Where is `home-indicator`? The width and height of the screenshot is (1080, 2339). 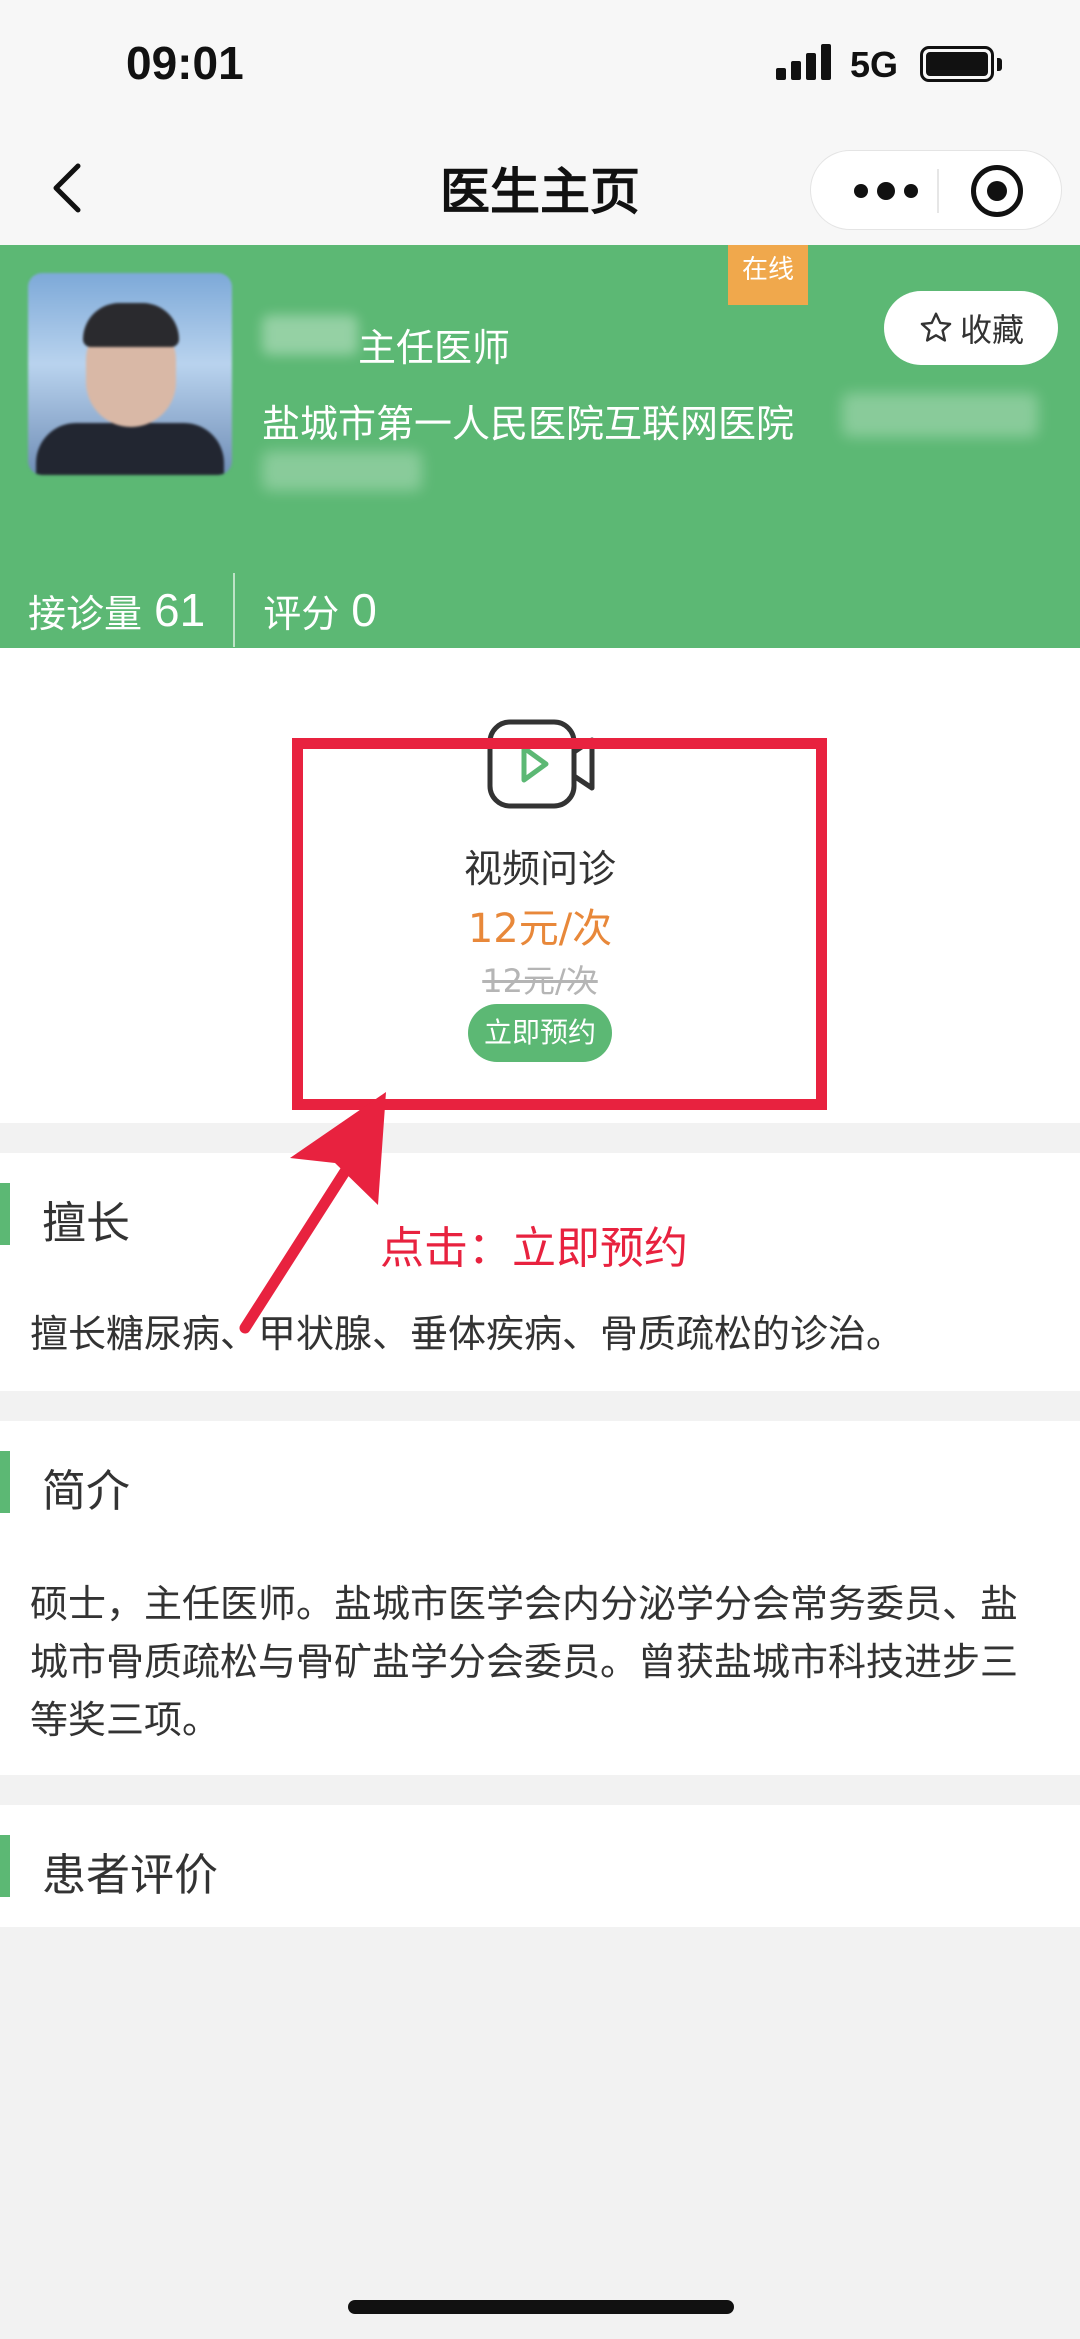 home-indicator is located at coordinates (541, 2307).